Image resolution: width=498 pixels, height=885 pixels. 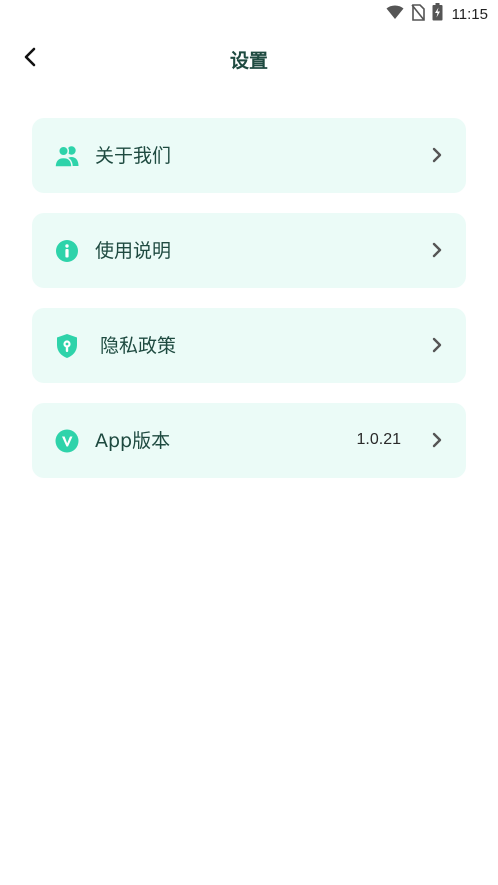 What do you see at coordinates (67, 251) in the screenshot?
I see `info-icon` at bounding box center [67, 251].